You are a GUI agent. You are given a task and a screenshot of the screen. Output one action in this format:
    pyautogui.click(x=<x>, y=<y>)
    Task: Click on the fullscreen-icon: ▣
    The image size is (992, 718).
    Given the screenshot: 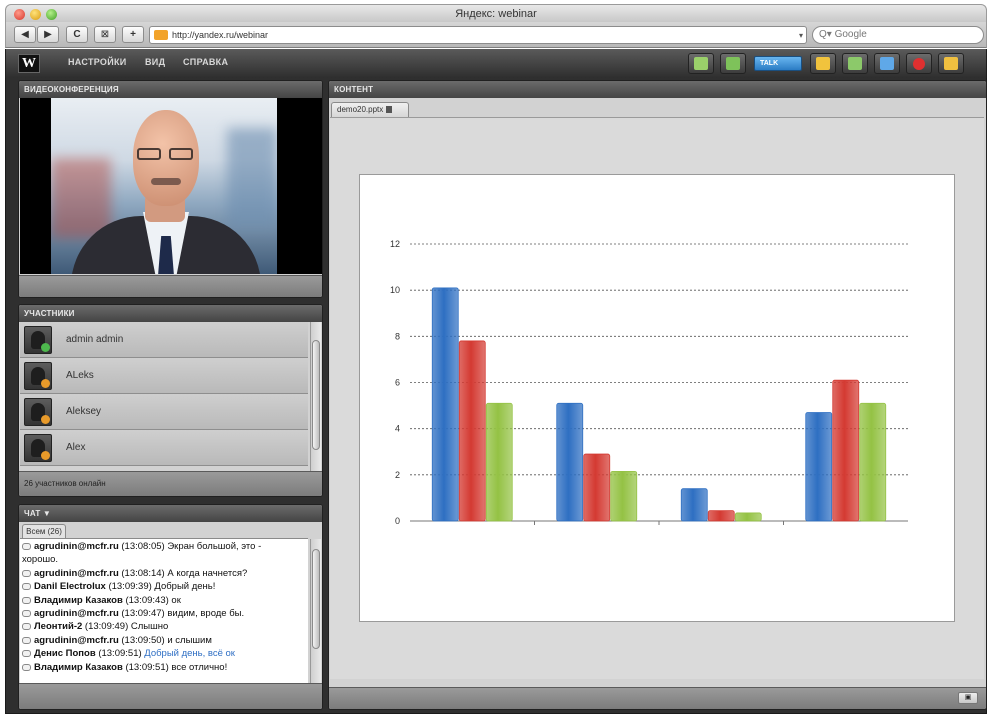 What is the action you would take?
    pyautogui.click(x=968, y=698)
    